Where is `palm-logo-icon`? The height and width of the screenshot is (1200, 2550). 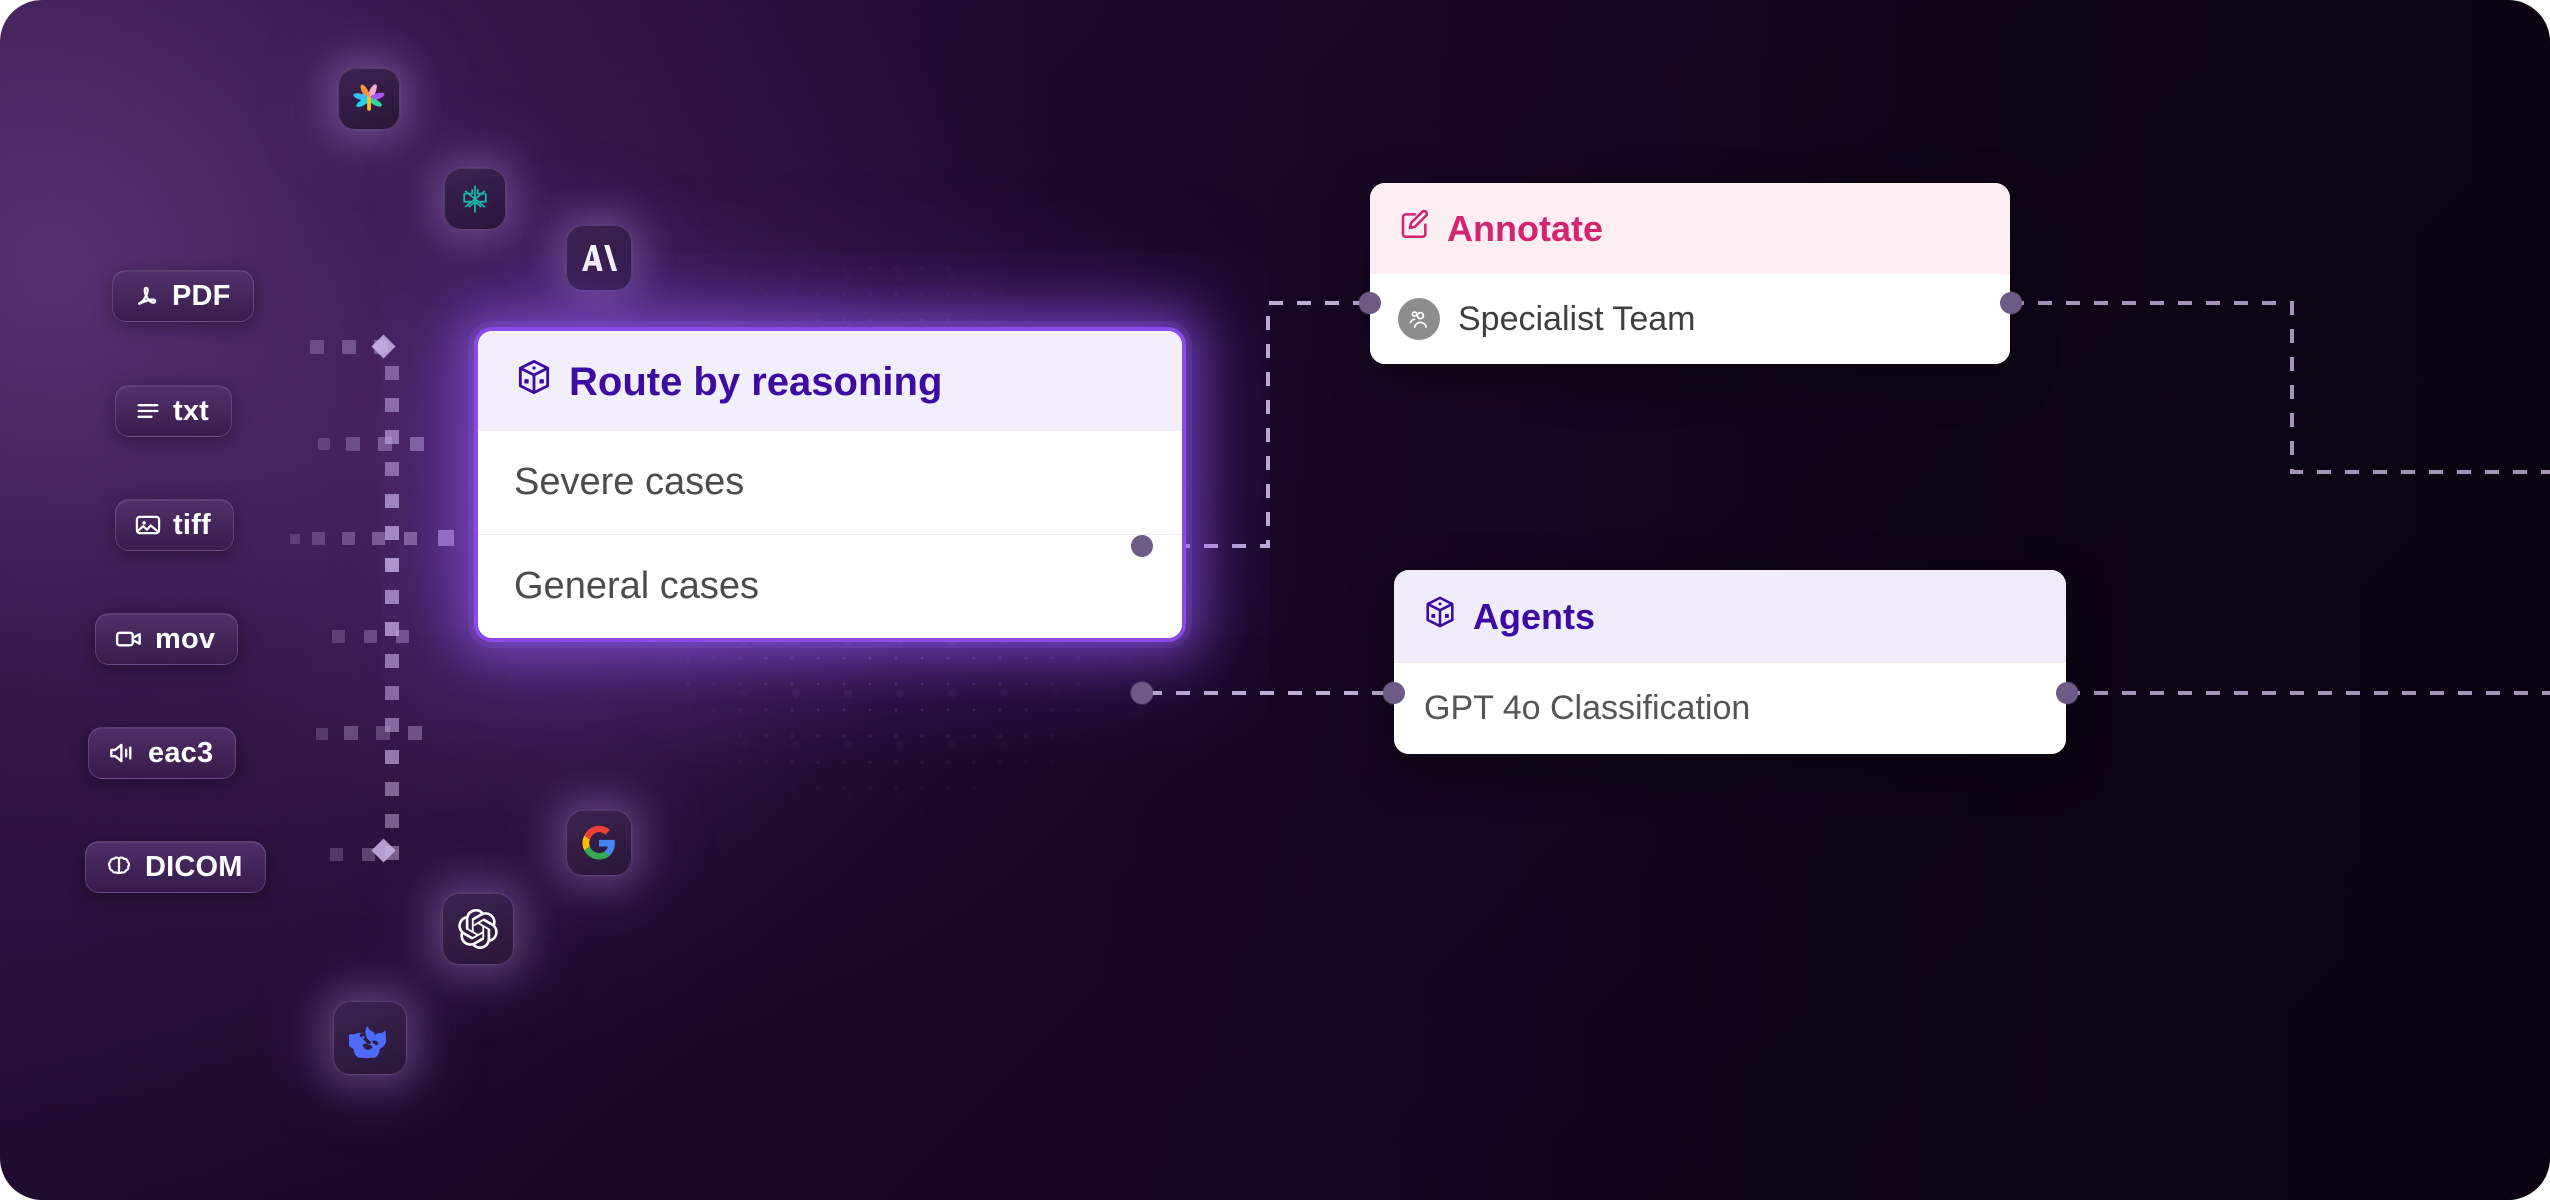 palm-logo-icon is located at coordinates (369, 99).